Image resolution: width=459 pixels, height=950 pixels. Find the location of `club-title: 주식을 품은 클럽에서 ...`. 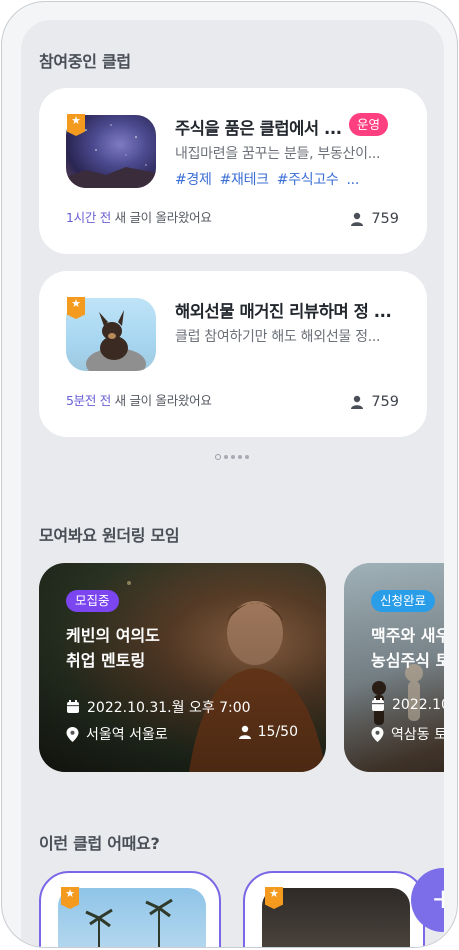

club-title: 주식을 품은 클럽에서 ... is located at coordinates (258, 128).